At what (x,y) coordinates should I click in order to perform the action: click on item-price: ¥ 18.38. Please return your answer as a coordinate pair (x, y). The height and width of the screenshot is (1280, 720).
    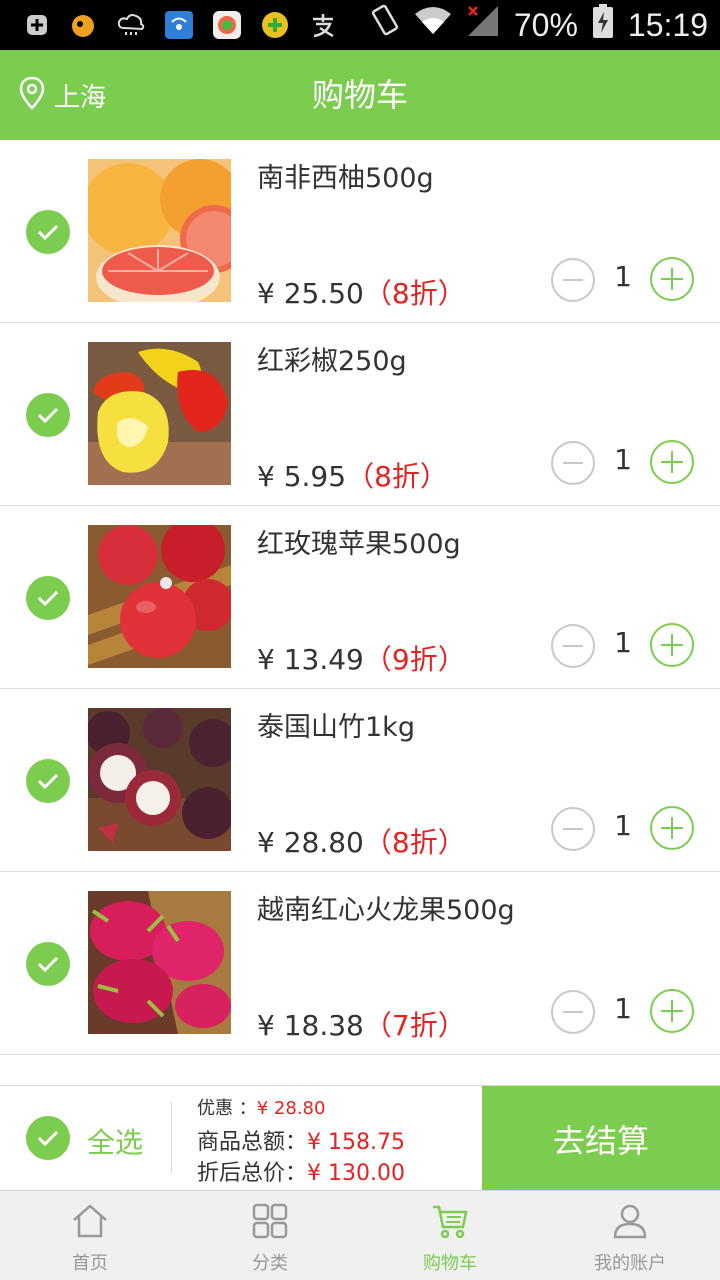
    Looking at the image, I should click on (310, 1025).